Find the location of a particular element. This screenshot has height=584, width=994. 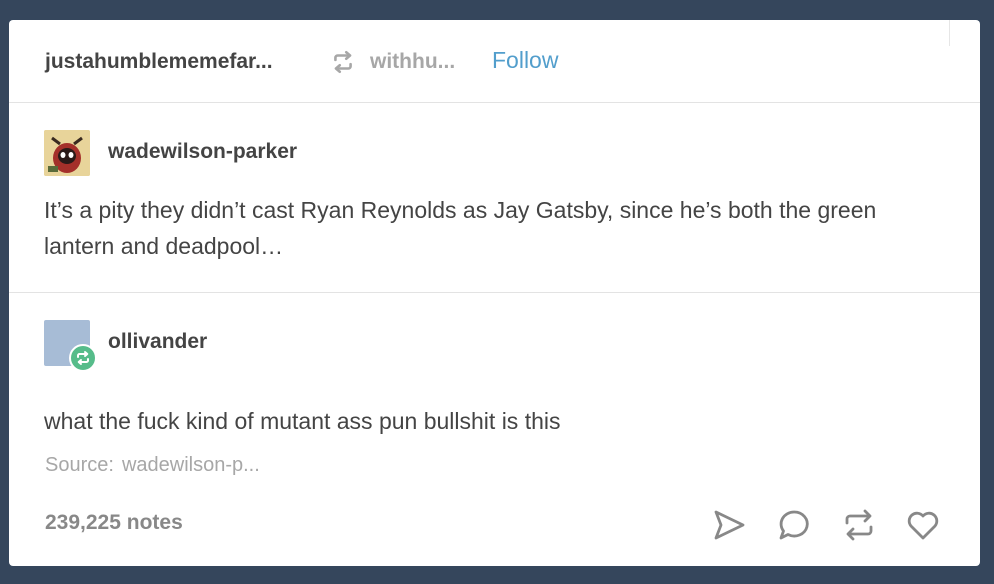

share-icon is located at coordinates (729, 525).